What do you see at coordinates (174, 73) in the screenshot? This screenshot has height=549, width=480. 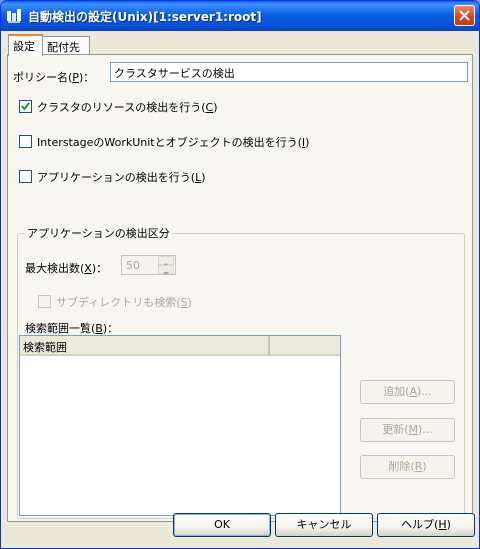 I see `policy-name-value: クラスタサービスの検出` at bounding box center [174, 73].